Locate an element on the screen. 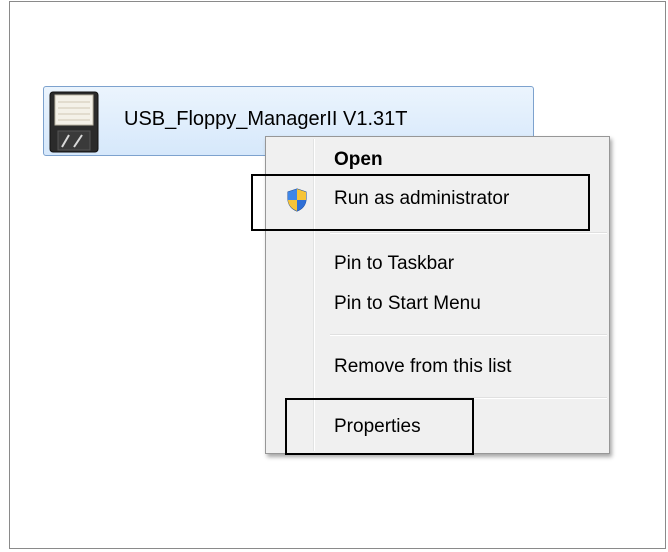 The image size is (668, 552). menu-item-label: Pin to Start Menu is located at coordinates (407, 303).